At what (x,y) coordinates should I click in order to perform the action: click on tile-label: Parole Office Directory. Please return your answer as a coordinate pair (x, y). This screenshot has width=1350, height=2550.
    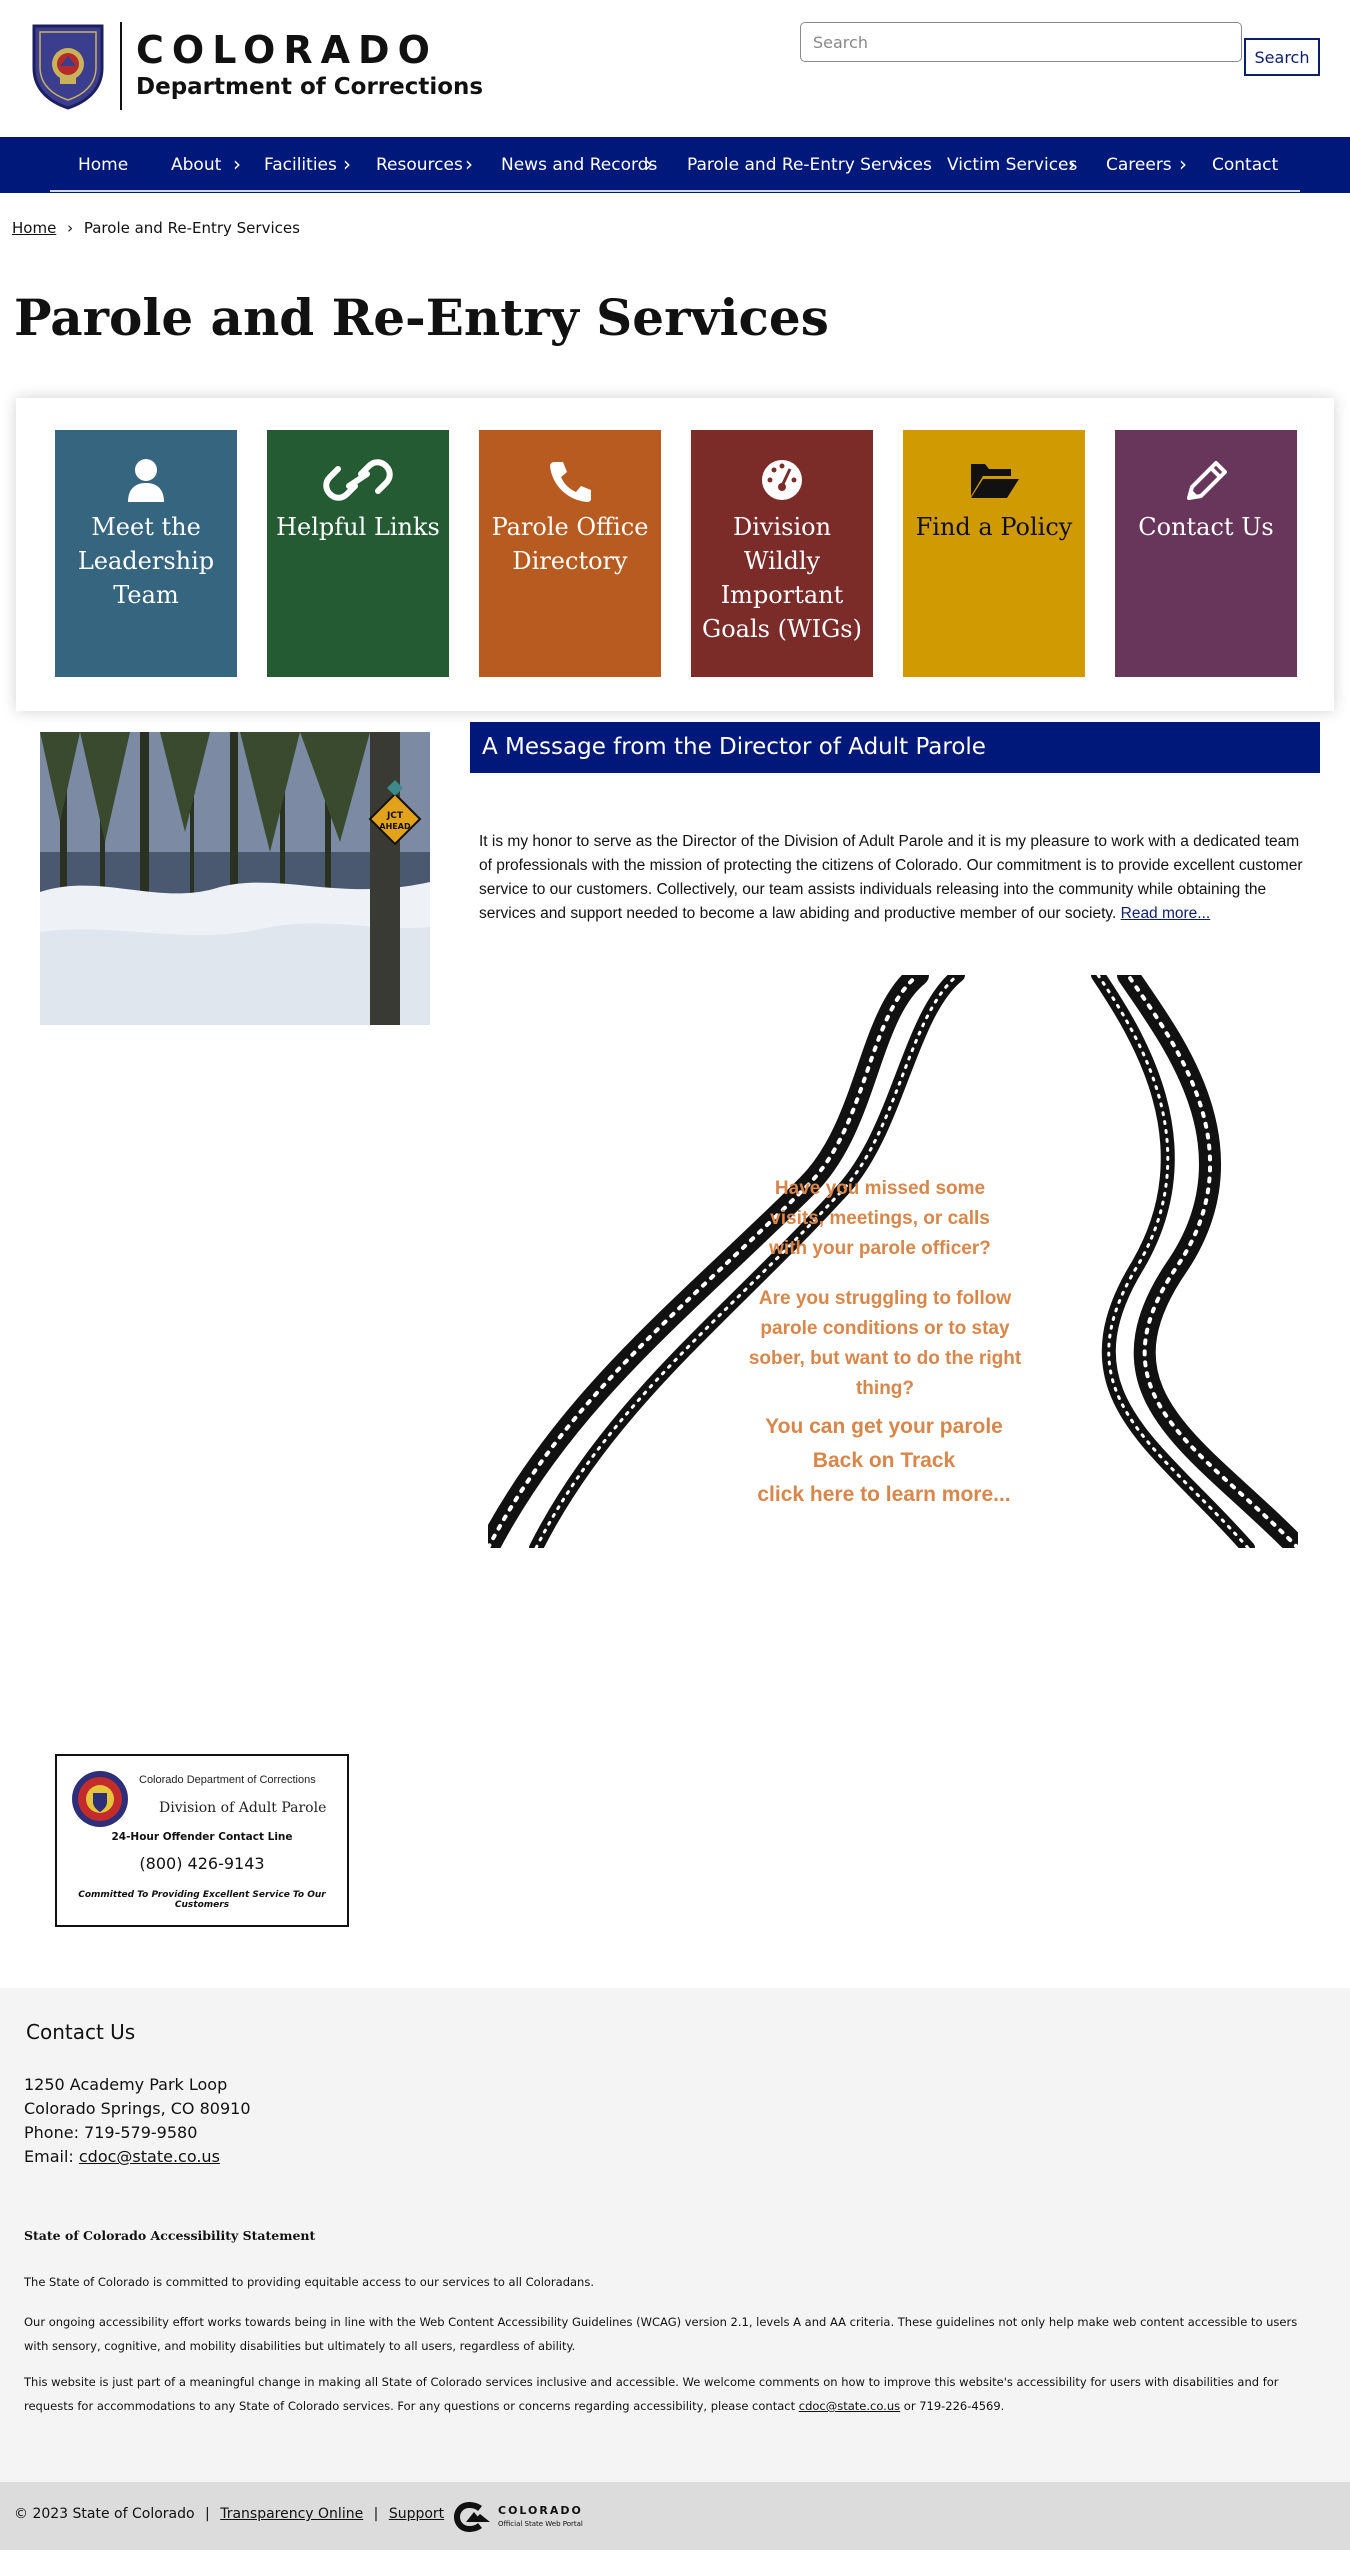
    Looking at the image, I should click on (570, 544).